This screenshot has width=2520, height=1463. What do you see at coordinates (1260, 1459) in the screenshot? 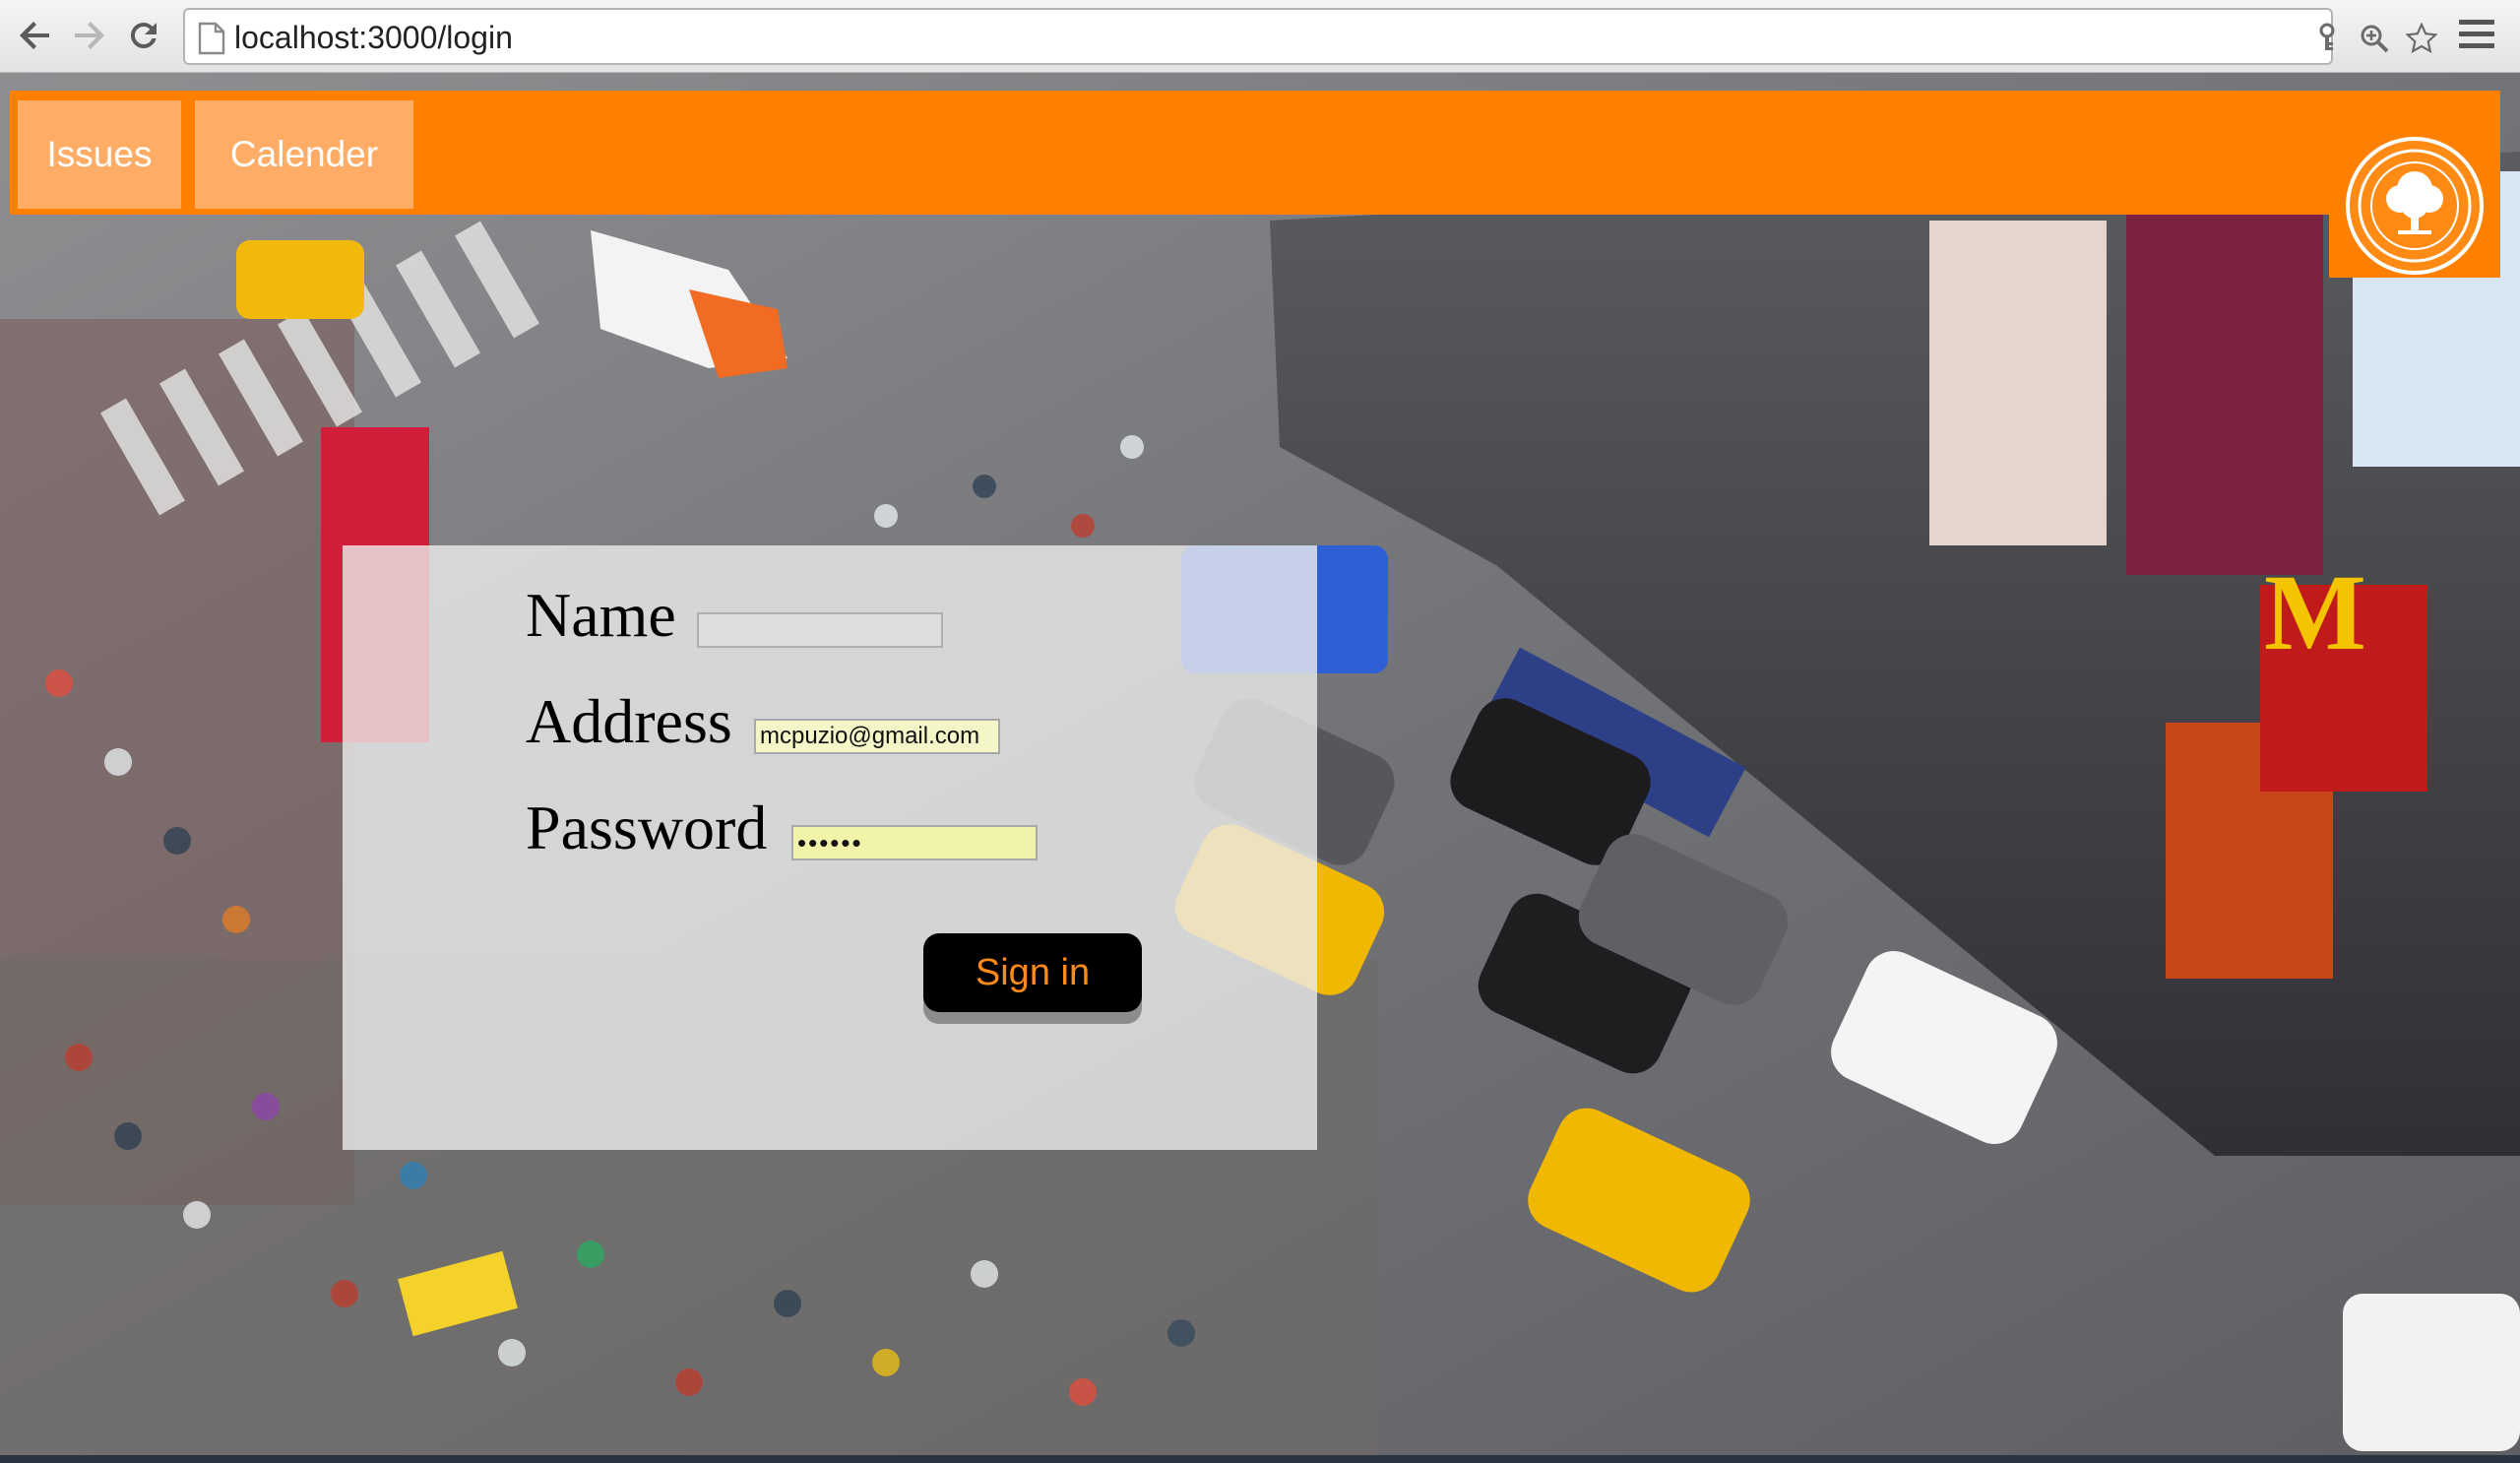
I see `window-bottom-edge` at bounding box center [1260, 1459].